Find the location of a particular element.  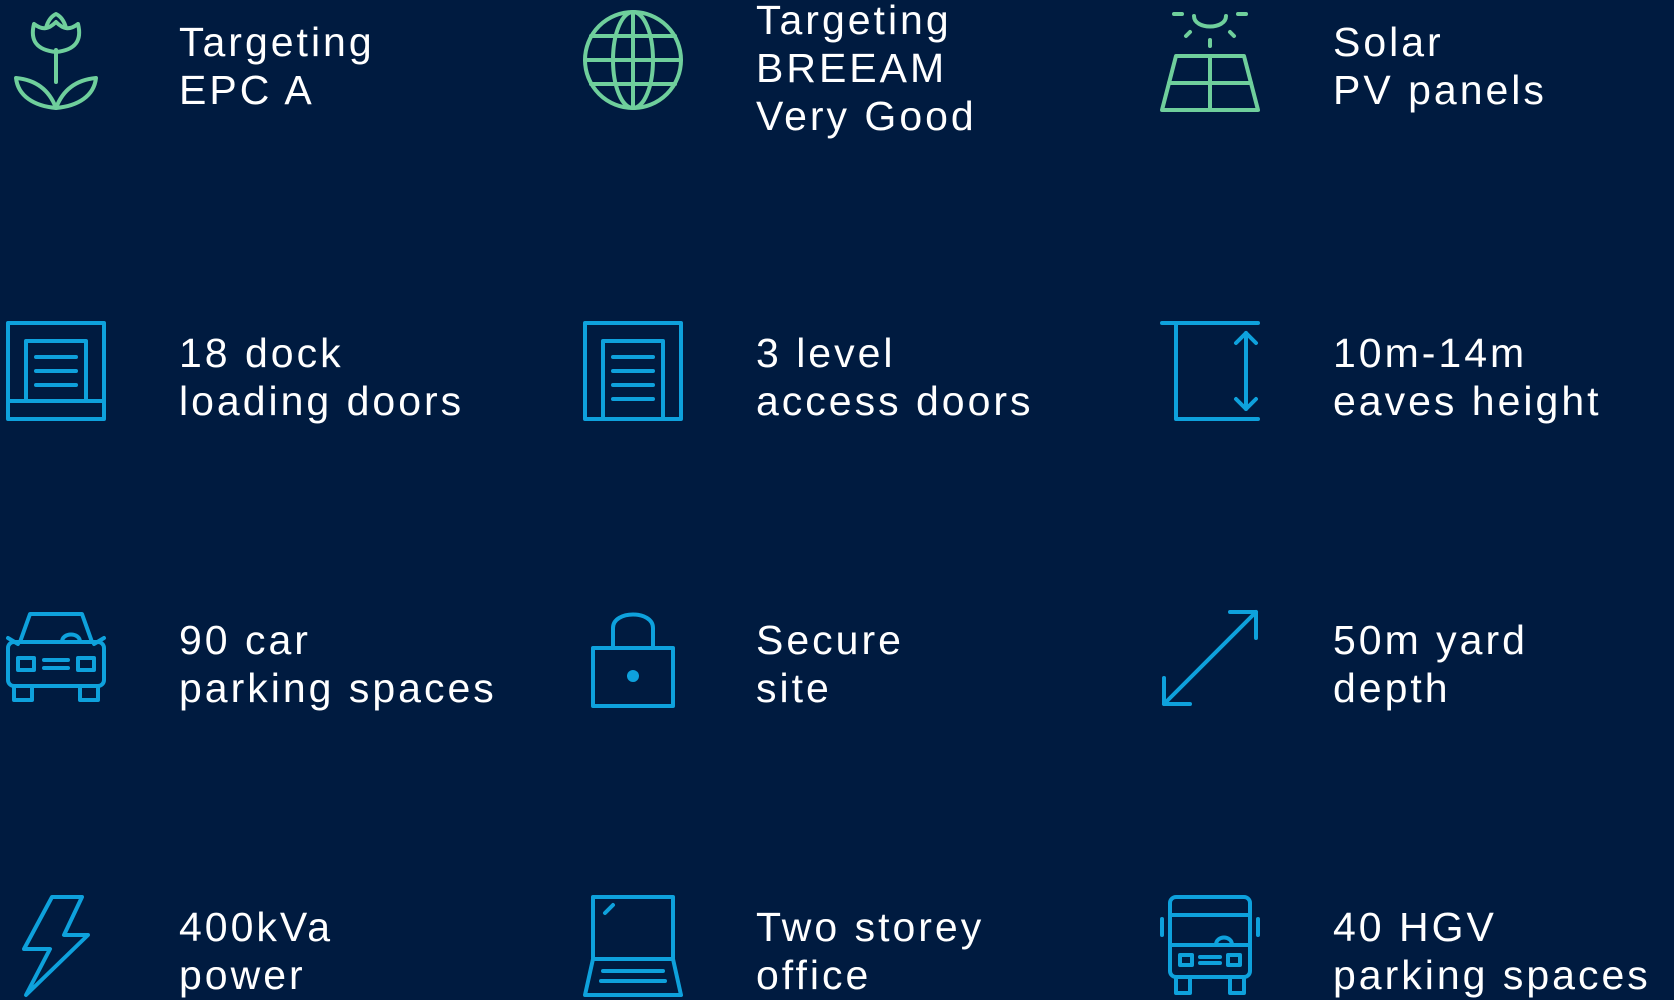

car-icon is located at coordinates (56, 658).